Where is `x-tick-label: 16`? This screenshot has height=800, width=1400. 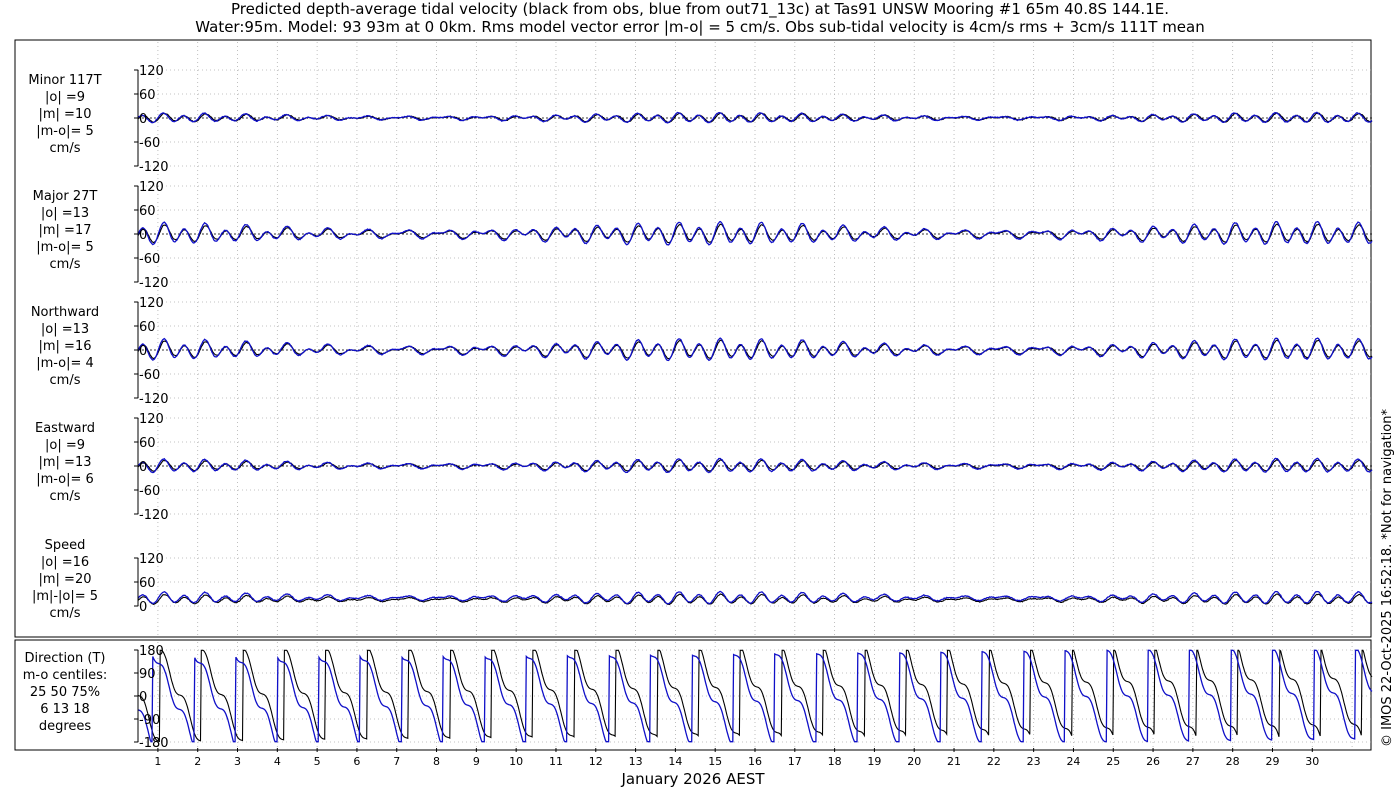
x-tick-label: 16 is located at coordinates (755, 761).